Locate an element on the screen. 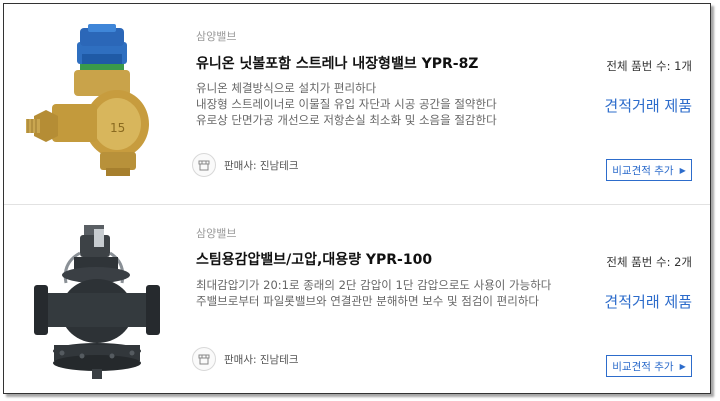  description-line: 내장형 스트레이너로 이물질 유입 자단과 시공 공간을 절약한다 is located at coordinates (346, 104).